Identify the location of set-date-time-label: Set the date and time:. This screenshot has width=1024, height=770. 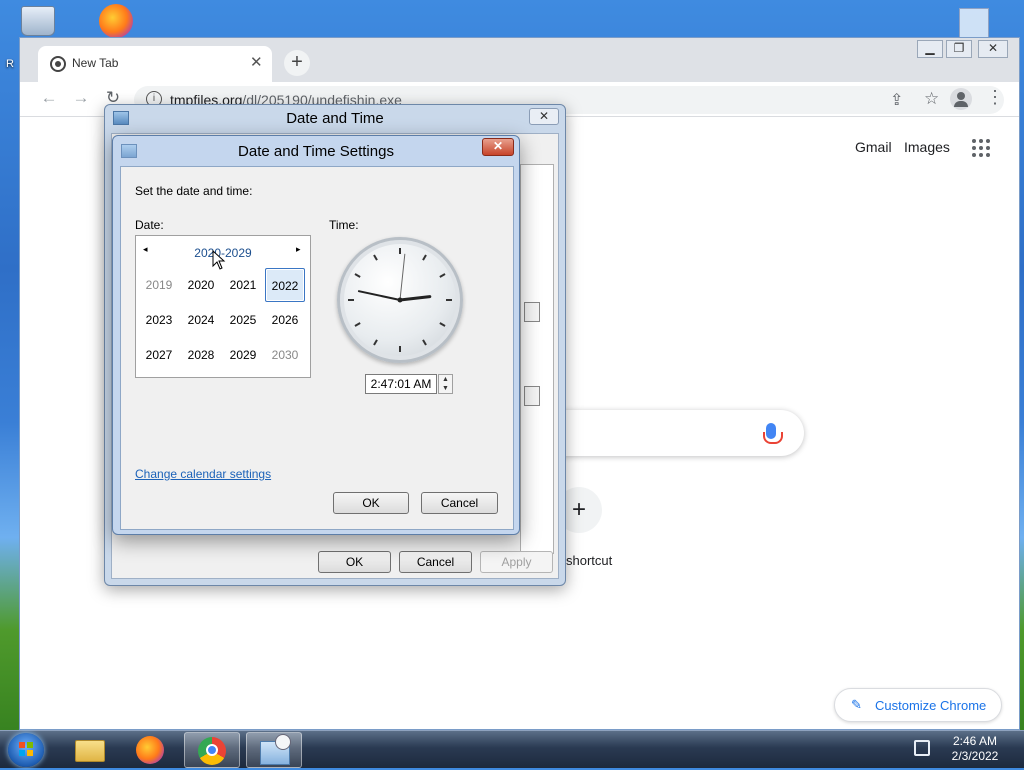
(194, 191).